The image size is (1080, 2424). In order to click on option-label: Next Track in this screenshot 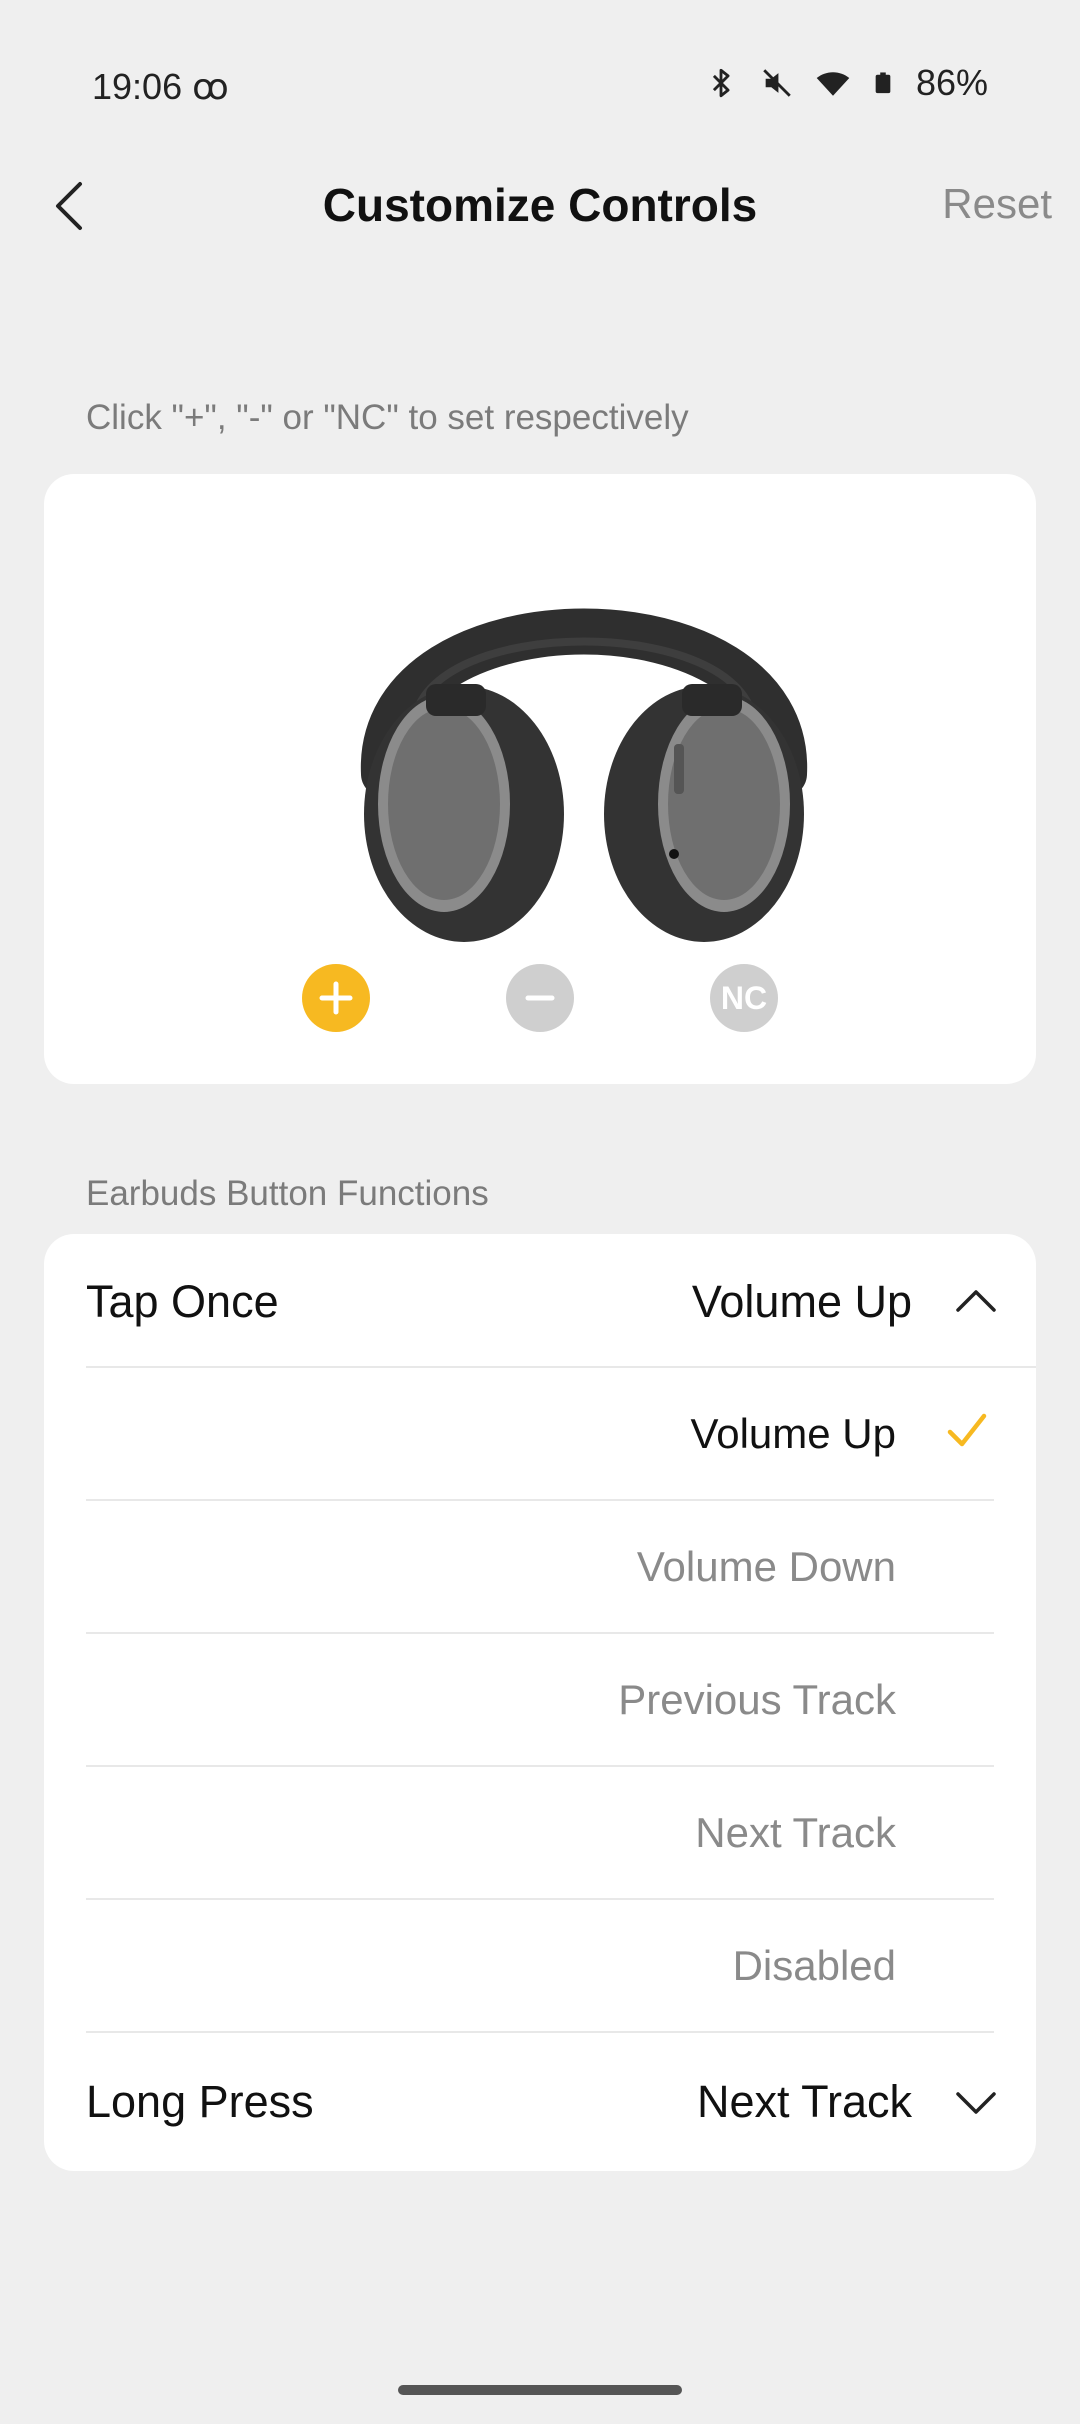, I will do `click(795, 1832)`.